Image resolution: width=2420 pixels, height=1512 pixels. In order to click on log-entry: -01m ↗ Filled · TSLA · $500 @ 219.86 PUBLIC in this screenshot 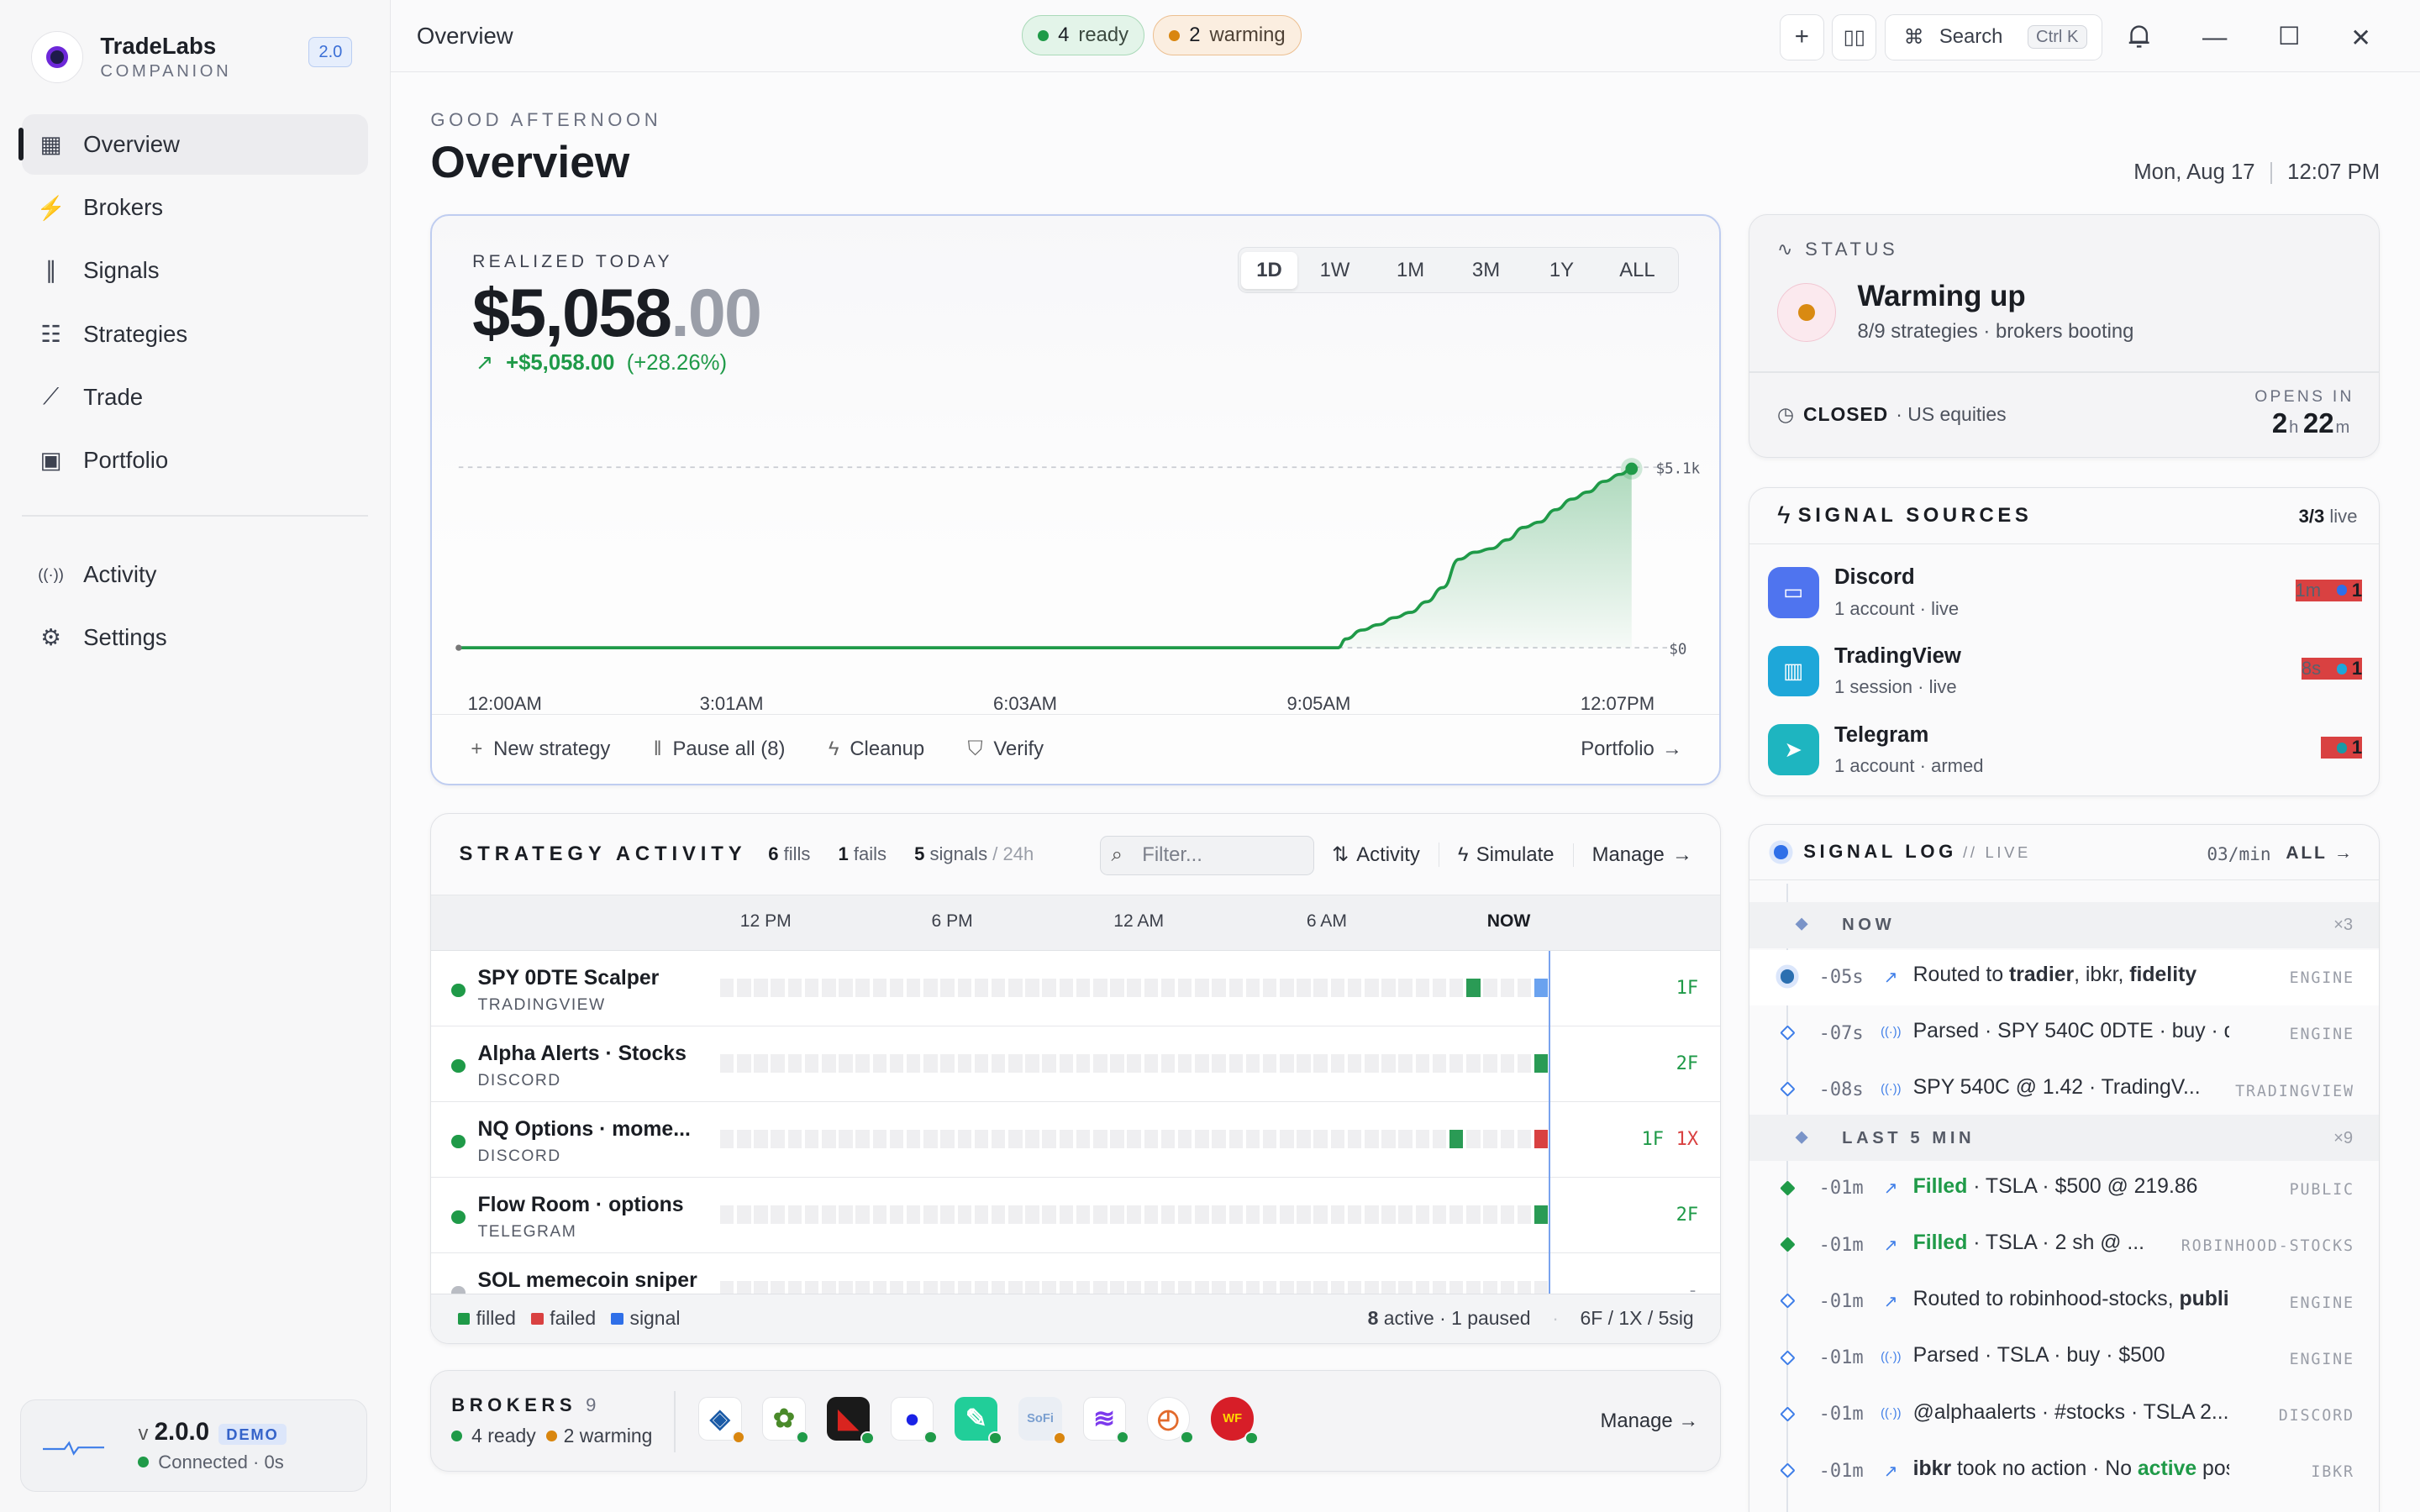, I will do `click(2064, 1188)`.